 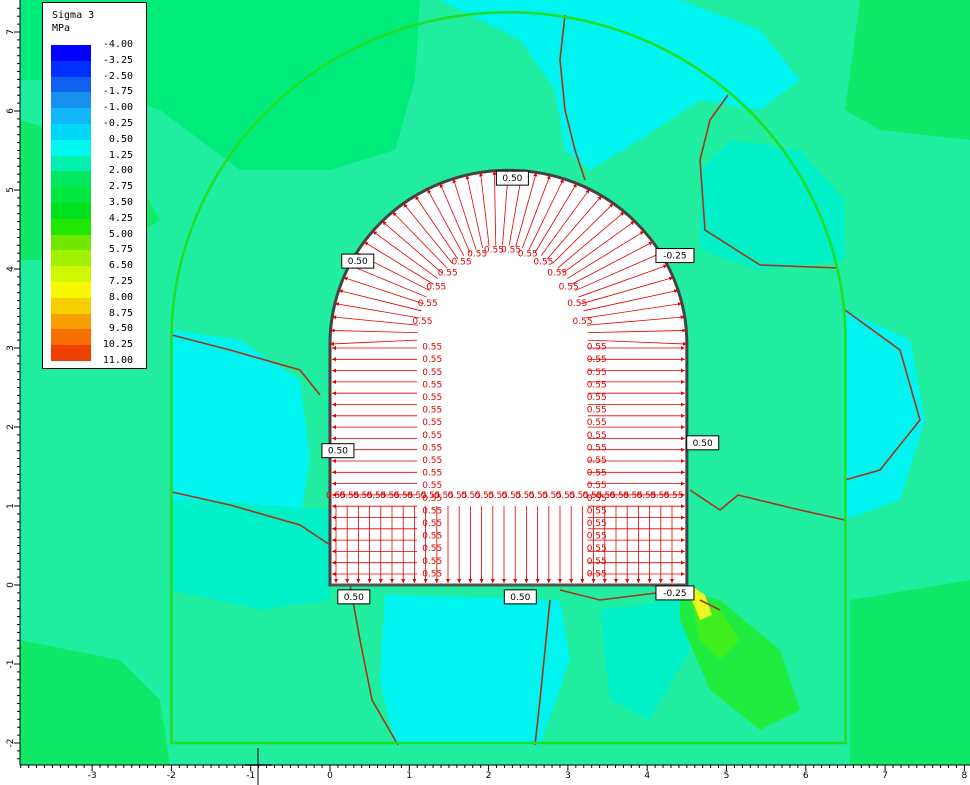 I want to click on legend-level-label: -4.00, so click(x=117, y=44).